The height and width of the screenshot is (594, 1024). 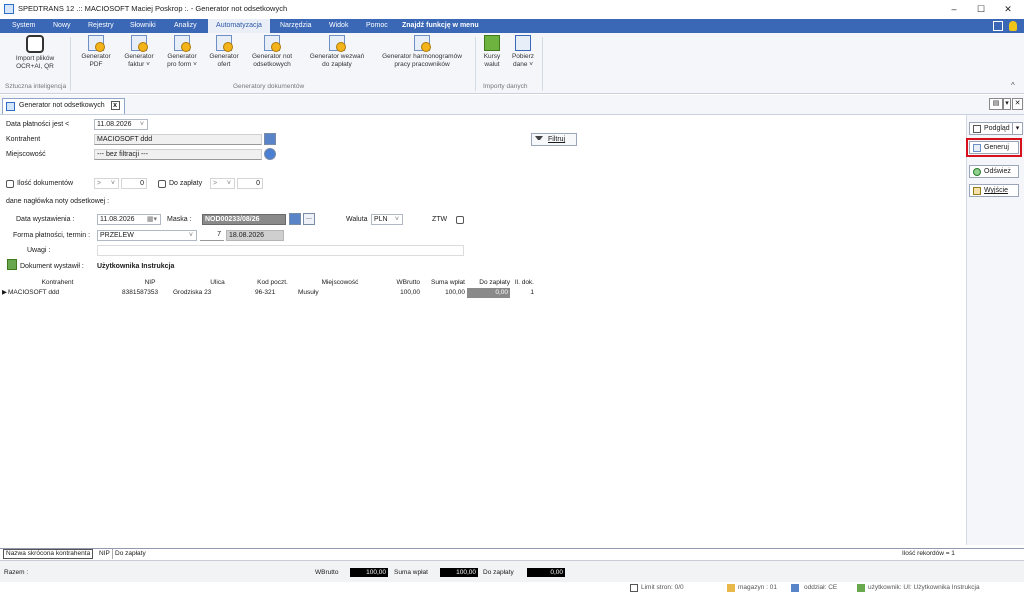 I want to click on layout-icon, so click(x=998, y=26).